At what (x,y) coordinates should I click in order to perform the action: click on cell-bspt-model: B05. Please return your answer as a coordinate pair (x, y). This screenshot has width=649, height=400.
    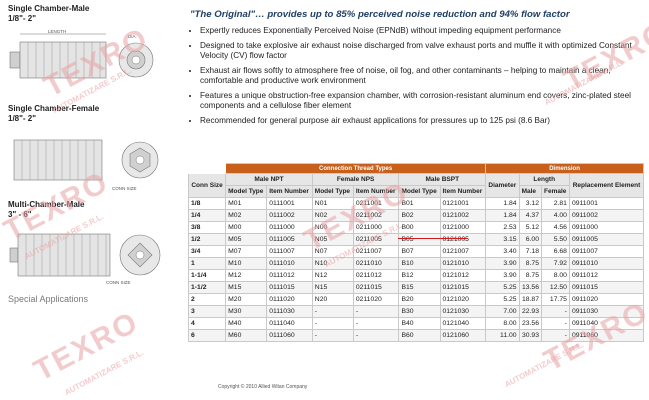
    Looking at the image, I should click on (419, 239).